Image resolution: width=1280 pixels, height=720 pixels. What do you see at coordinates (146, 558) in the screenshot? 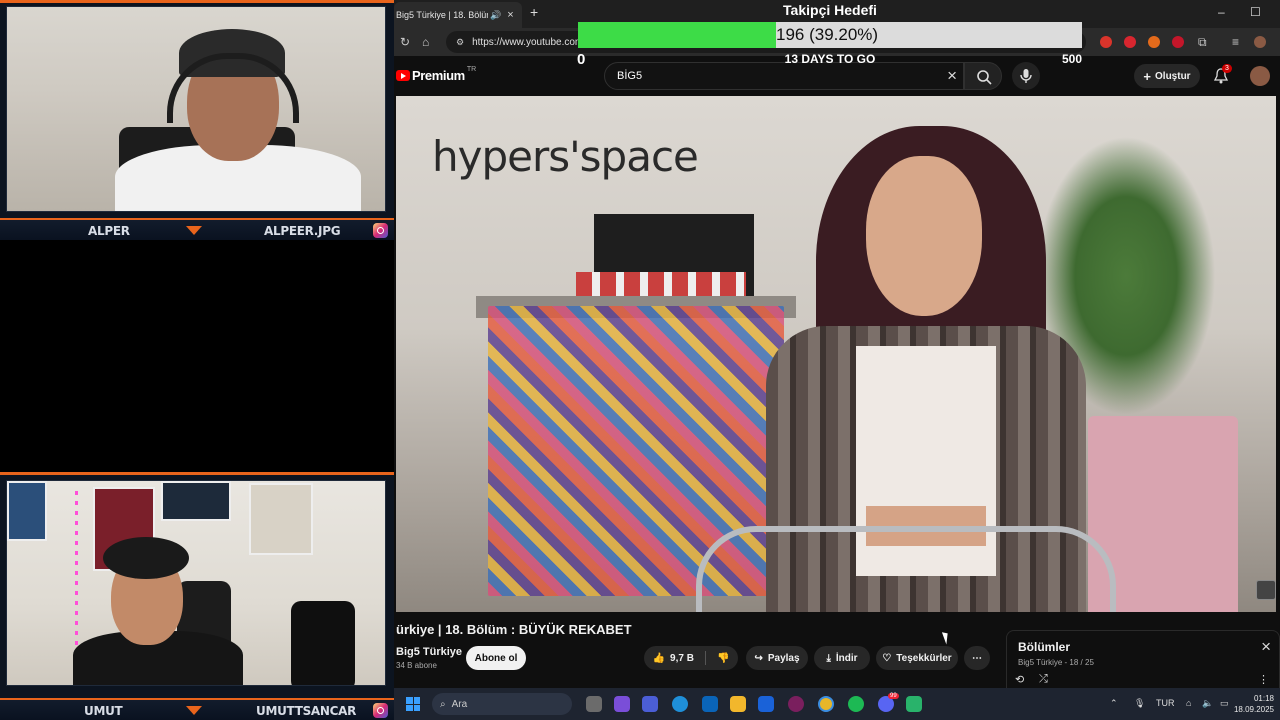
I see `hair` at bounding box center [146, 558].